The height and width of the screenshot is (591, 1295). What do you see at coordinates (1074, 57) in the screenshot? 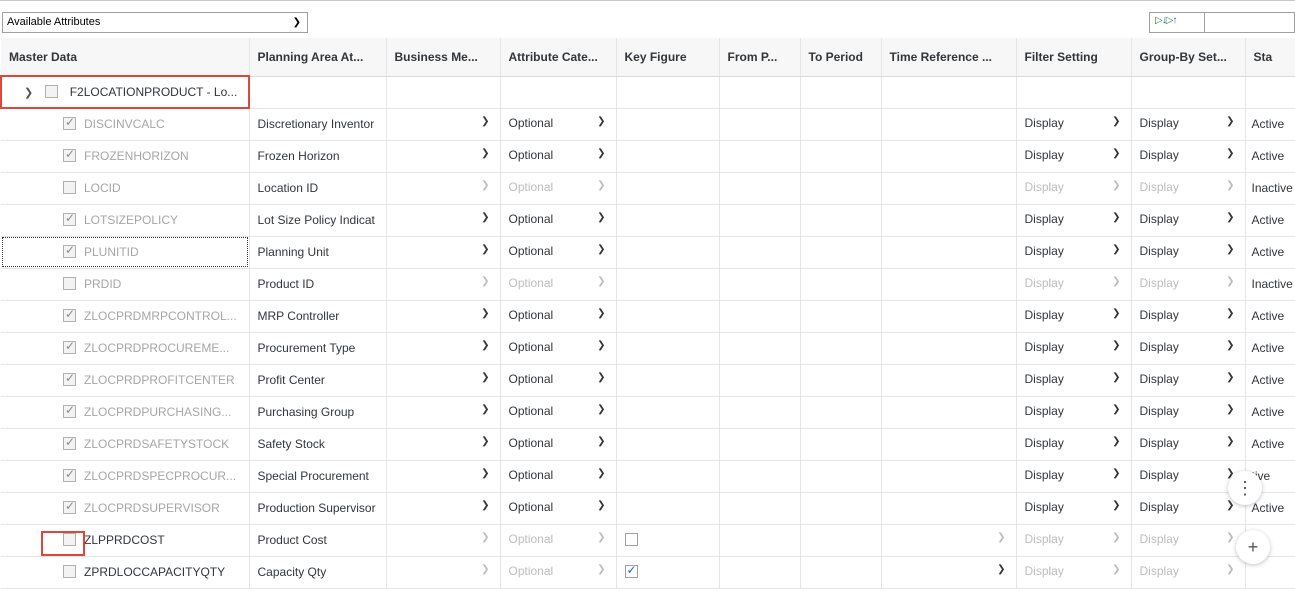
I see `column-header-8: Filter Setting` at bounding box center [1074, 57].